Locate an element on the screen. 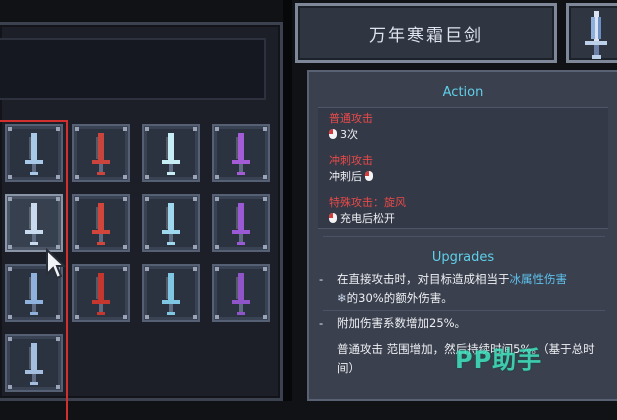 This screenshot has width=617, height=420. fire-serrated-blade-icon is located at coordinates (101, 224).